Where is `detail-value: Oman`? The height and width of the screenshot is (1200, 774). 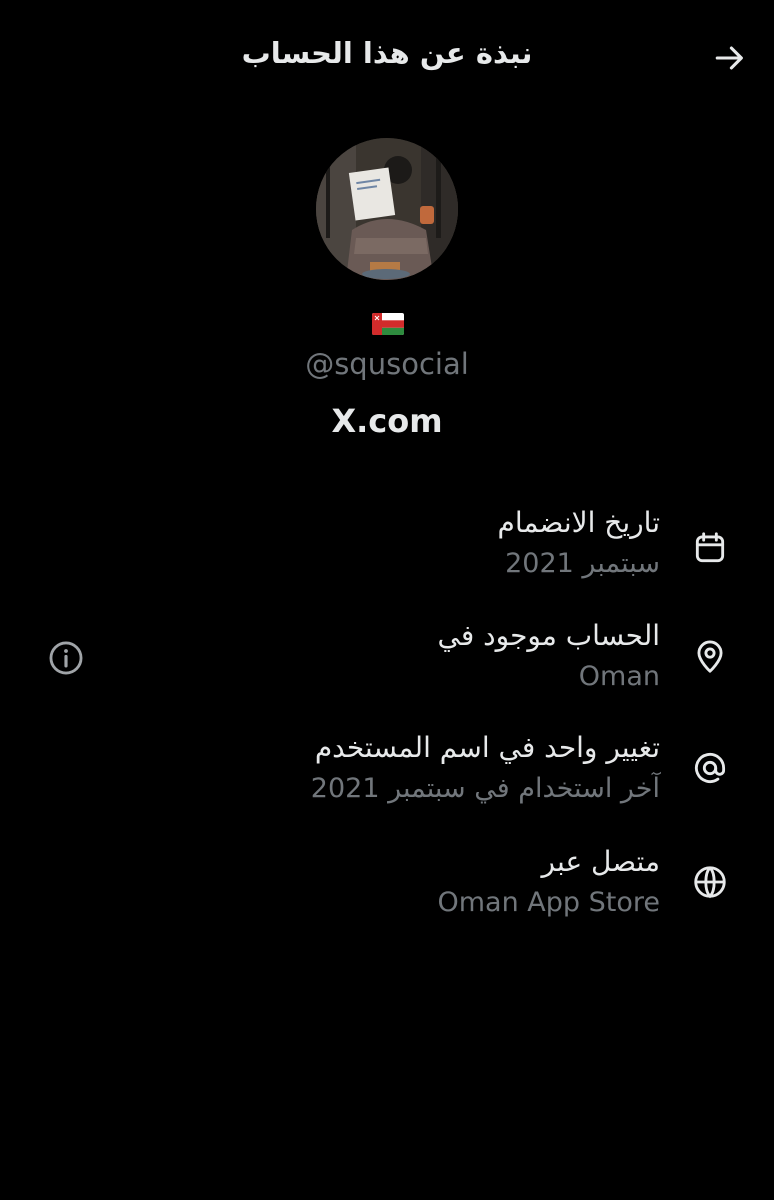
detail-value: Oman is located at coordinates (619, 676).